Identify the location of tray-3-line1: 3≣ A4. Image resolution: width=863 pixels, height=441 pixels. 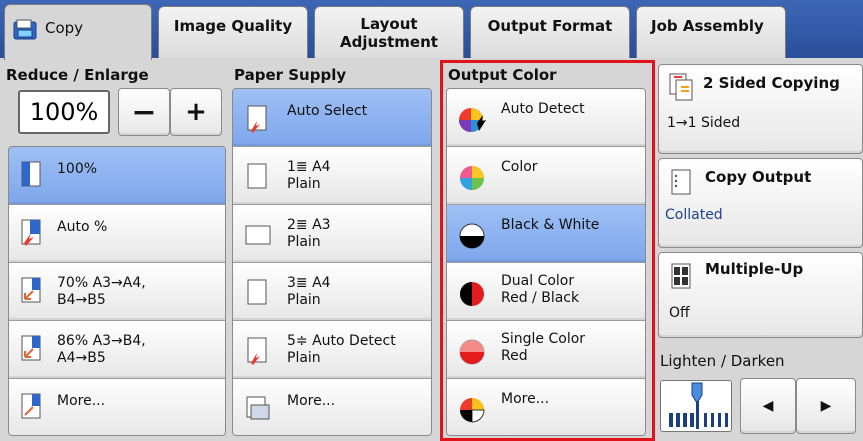
(309, 283).